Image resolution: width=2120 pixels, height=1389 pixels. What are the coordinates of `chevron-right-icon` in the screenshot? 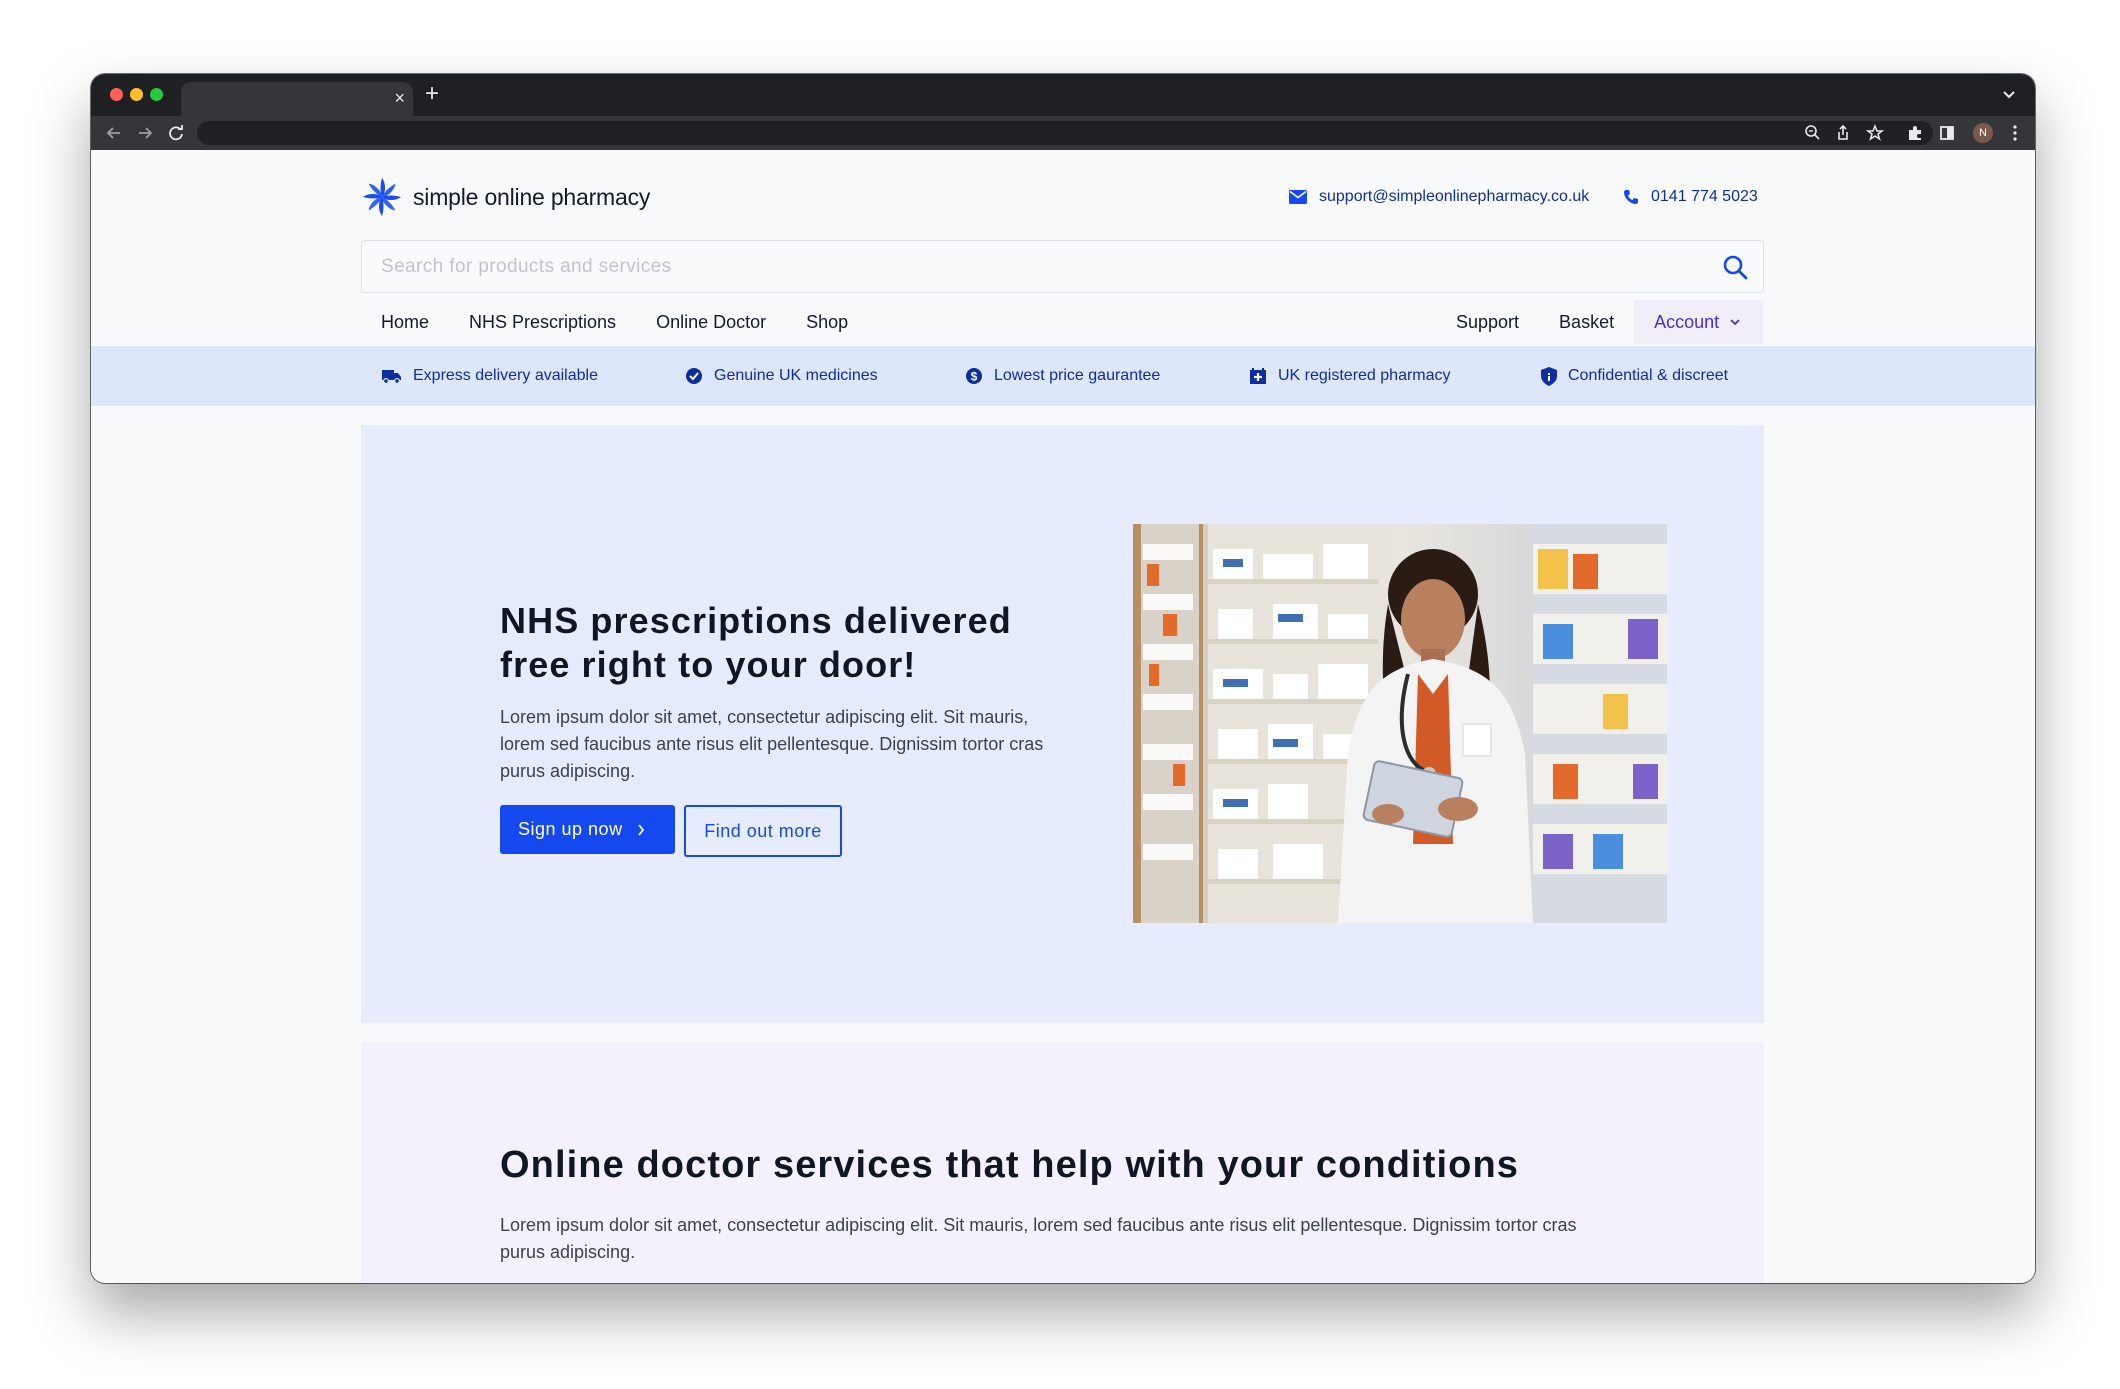 It's located at (640, 829).